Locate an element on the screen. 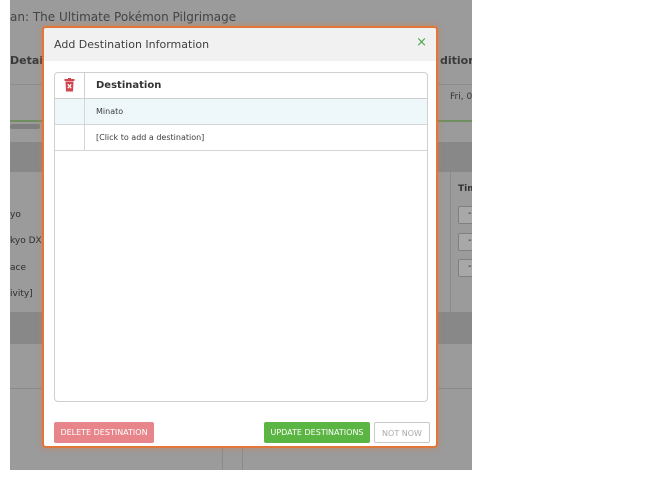 The width and height of the screenshot is (670, 482). list-item: yo is located at coordinates (15, 215).